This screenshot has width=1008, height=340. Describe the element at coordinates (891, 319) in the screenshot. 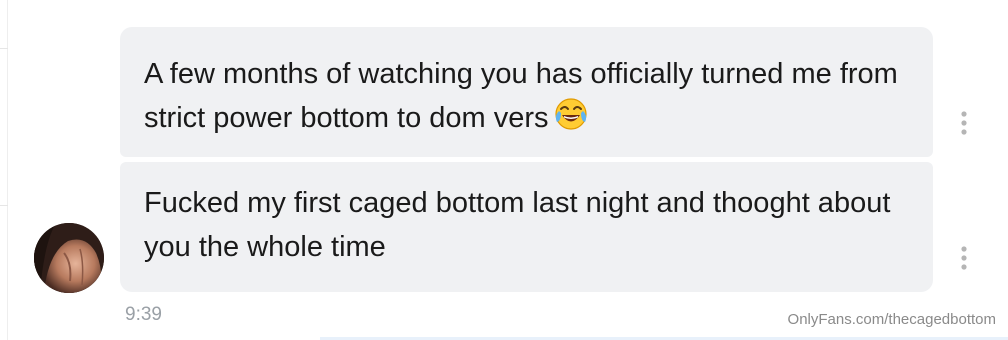

I see `watermark: OnlyFans.com/thecagedbottom` at that location.